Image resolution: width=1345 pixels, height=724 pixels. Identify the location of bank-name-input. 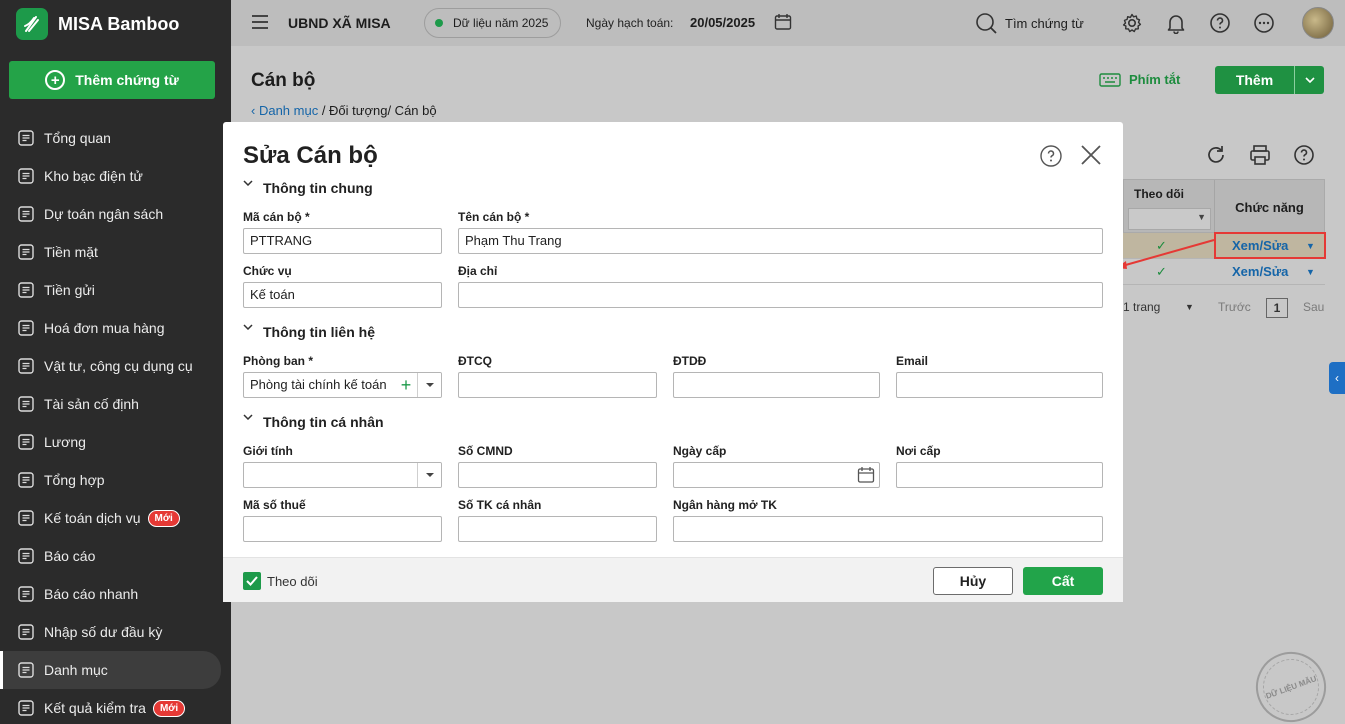
(888, 529).